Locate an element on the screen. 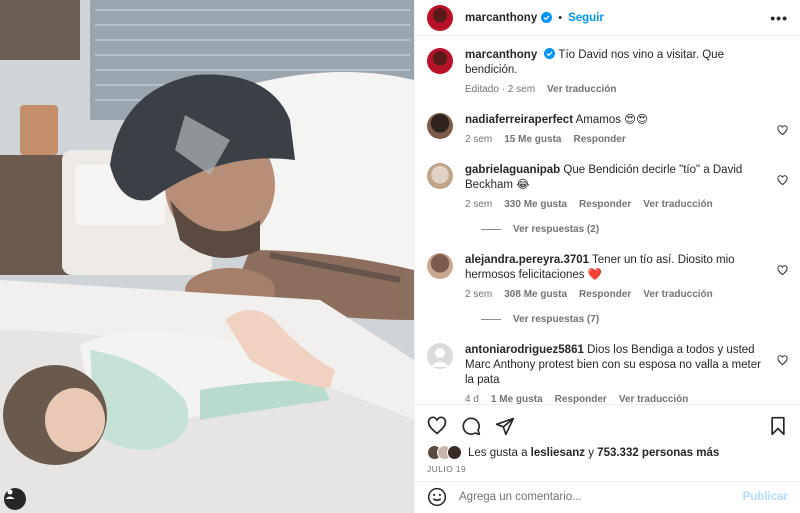  post-date: JULIO 19 is located at coordinates (607, 469).